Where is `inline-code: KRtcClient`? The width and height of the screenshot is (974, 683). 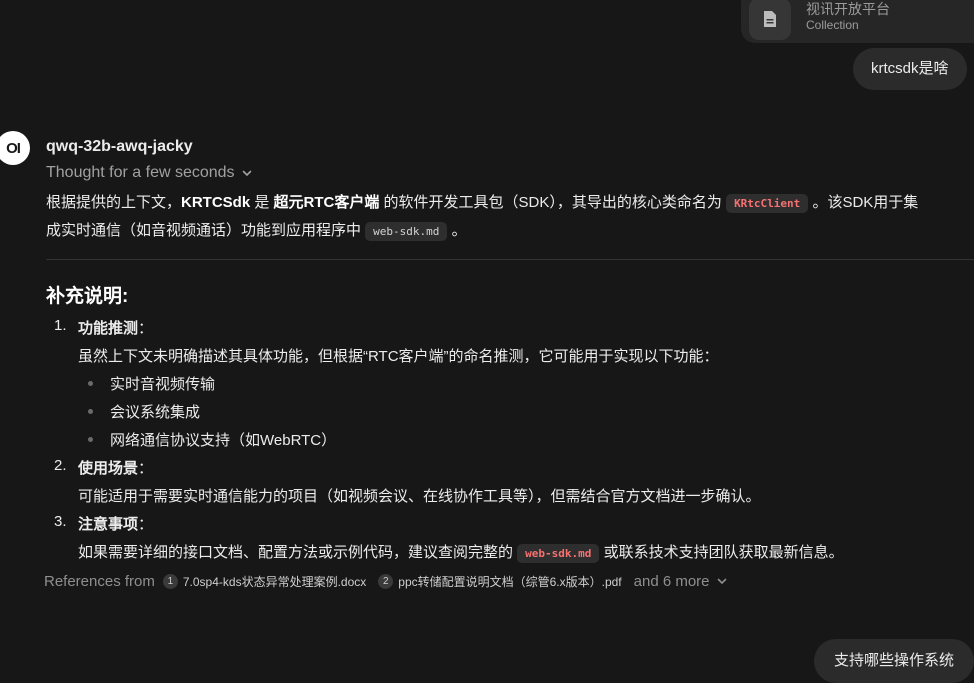
inline-code: KRtcClient is located at coordinates (767, 203).